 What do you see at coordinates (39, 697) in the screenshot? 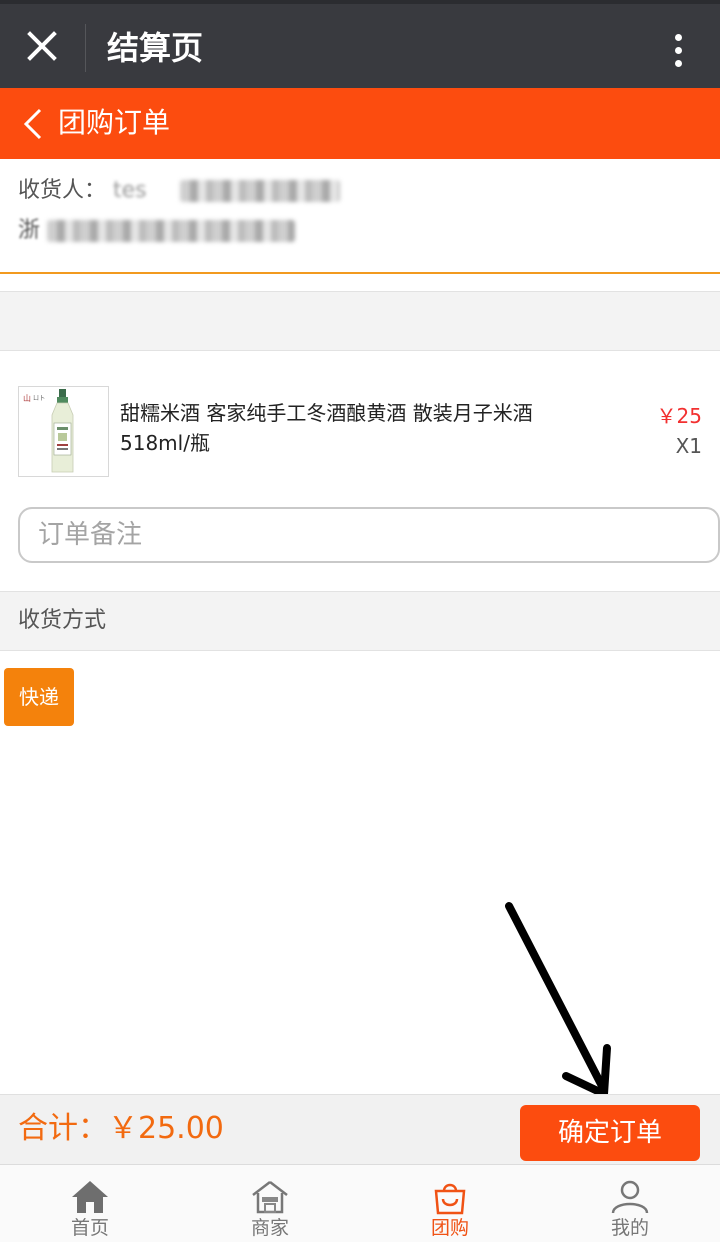
I see `shipping-option-express: 快递` at bounding box center [39, 697].